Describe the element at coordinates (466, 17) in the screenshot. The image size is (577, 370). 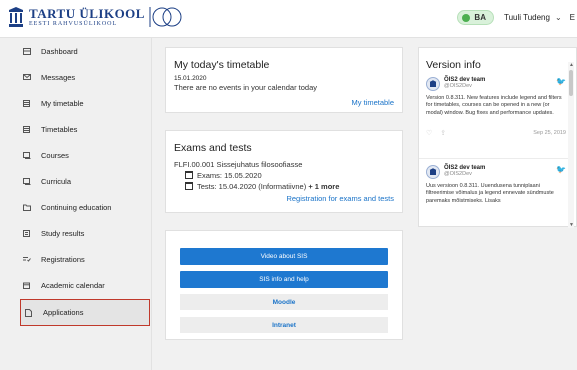
I see `status-dot-icon` at that location.